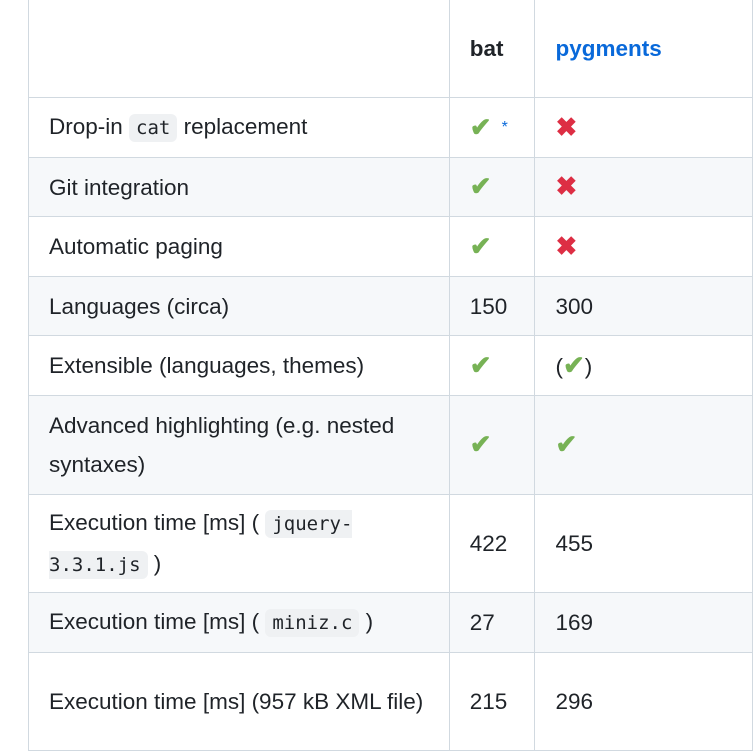 The width and height of the screenshot is (753, 751). What do you see at coordinates (239, 543) in the screenshot?
I see `feature-cell: Execution time [ms] ( jquery-3.3.1.js )` at bounding box center [239, 543].